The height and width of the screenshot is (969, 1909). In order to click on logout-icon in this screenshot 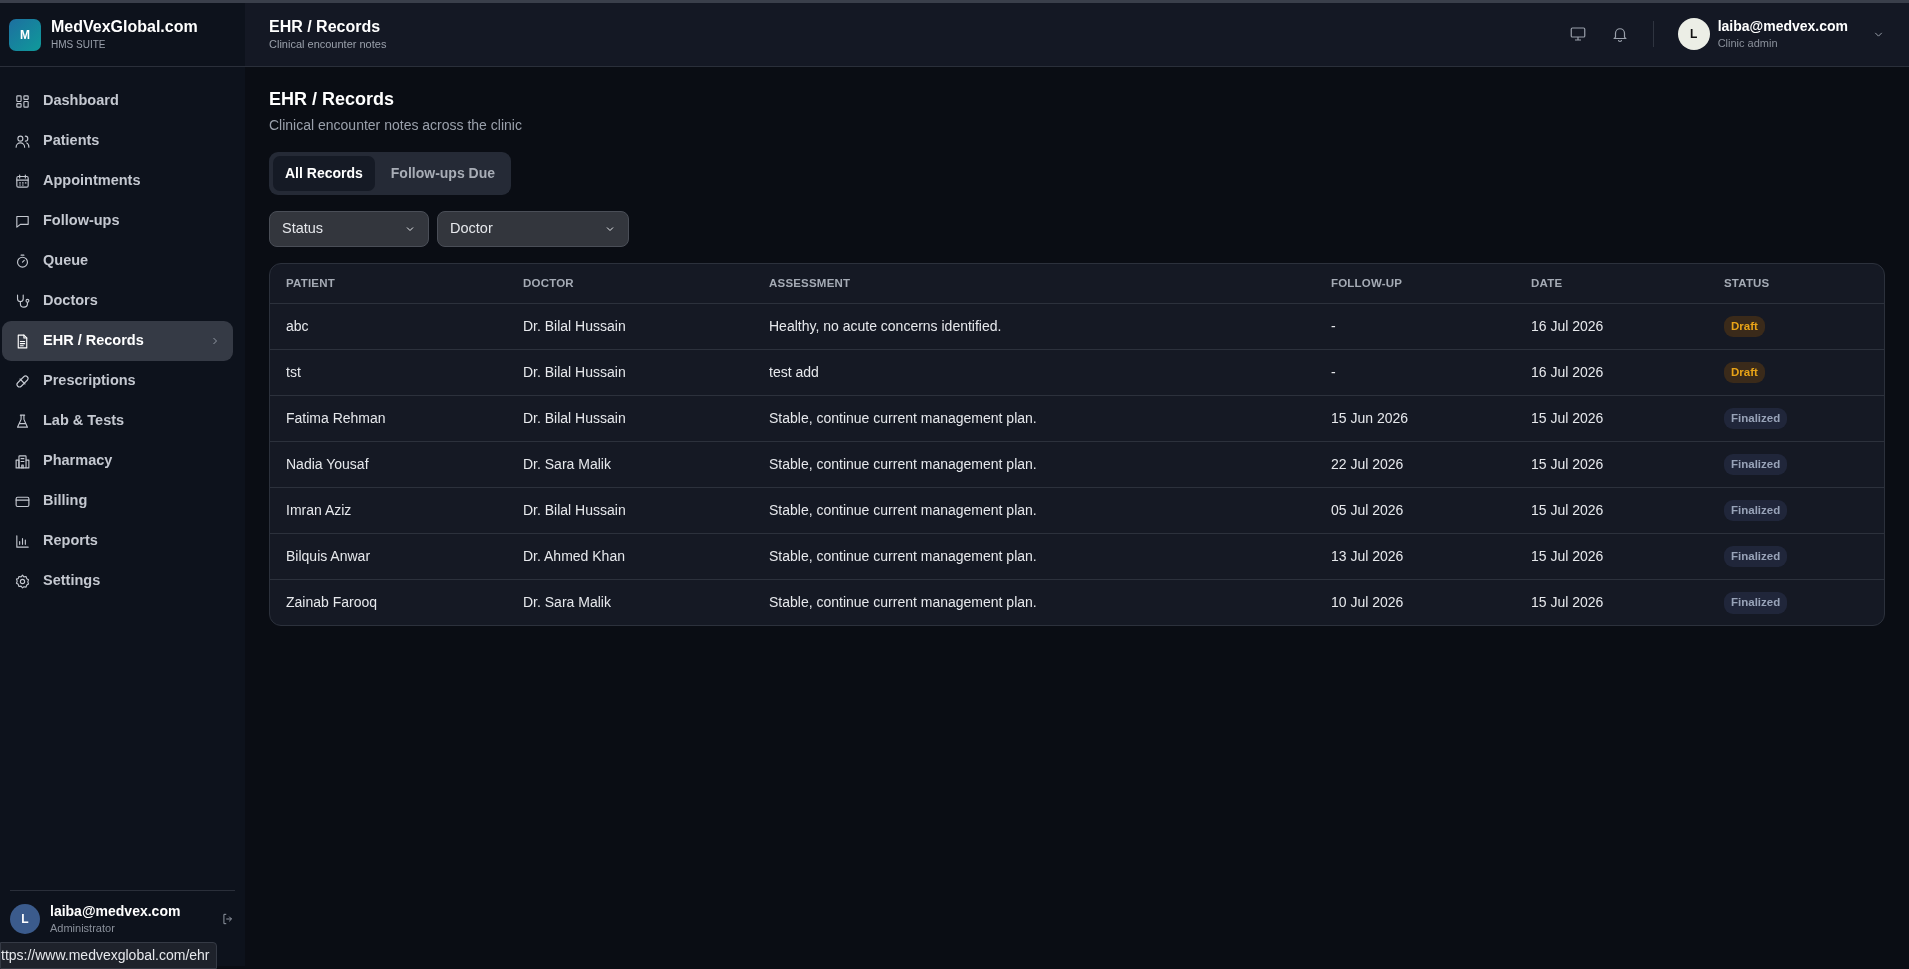, I will do `click(228, 919)`.